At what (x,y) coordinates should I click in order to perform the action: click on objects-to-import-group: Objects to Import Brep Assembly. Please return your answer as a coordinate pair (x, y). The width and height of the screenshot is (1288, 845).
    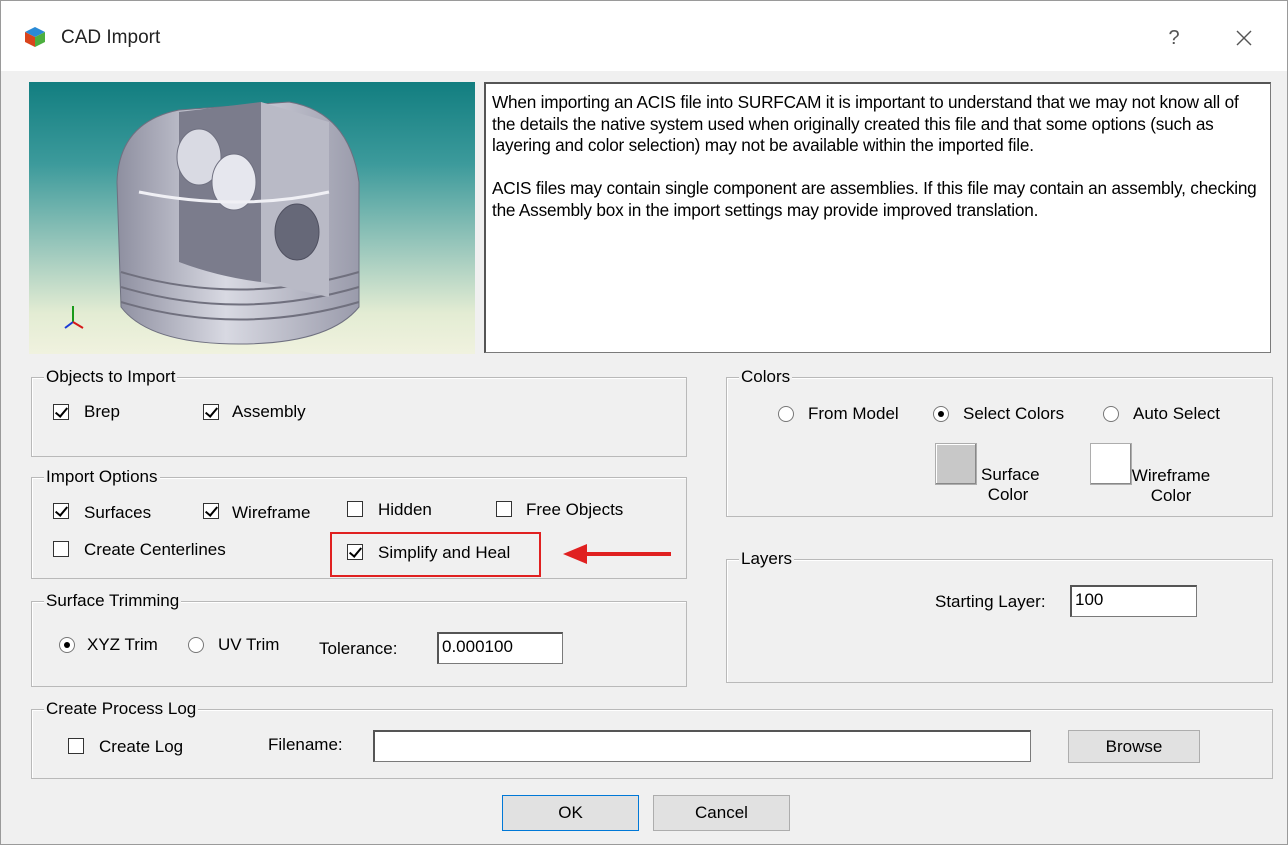
    Looking at the image, I should click on (359, 412).